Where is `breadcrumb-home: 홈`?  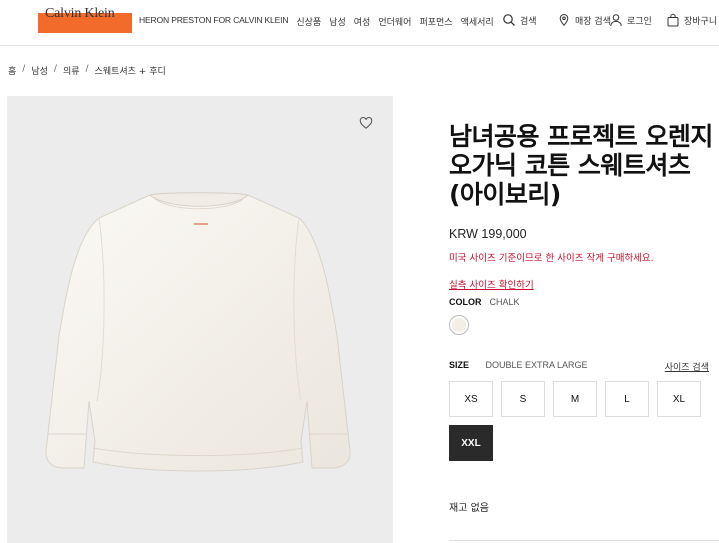 breadcrumb-home: 홈 is located at coordinates (12, 70).